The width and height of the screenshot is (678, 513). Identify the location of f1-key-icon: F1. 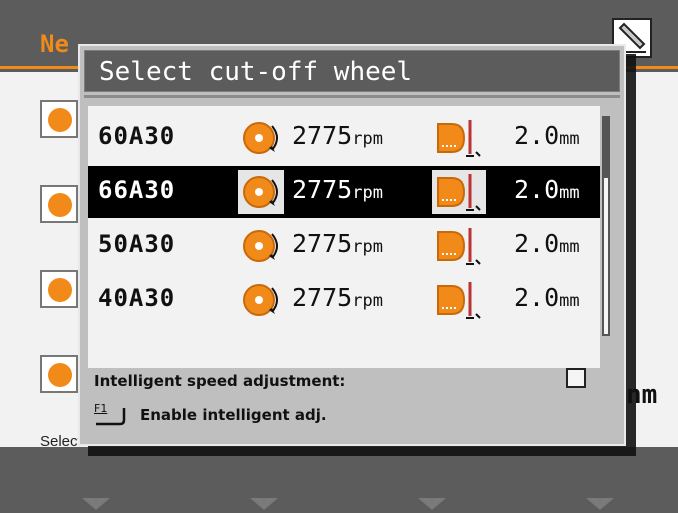
(111, 415).